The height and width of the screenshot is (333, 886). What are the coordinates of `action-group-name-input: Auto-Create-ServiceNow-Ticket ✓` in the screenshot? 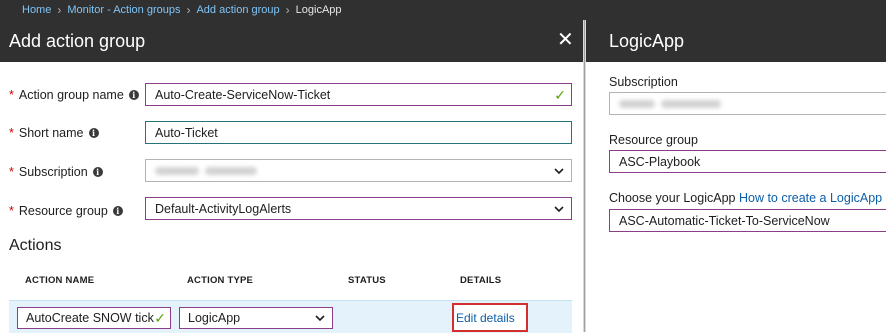 It's located at (358, 94).